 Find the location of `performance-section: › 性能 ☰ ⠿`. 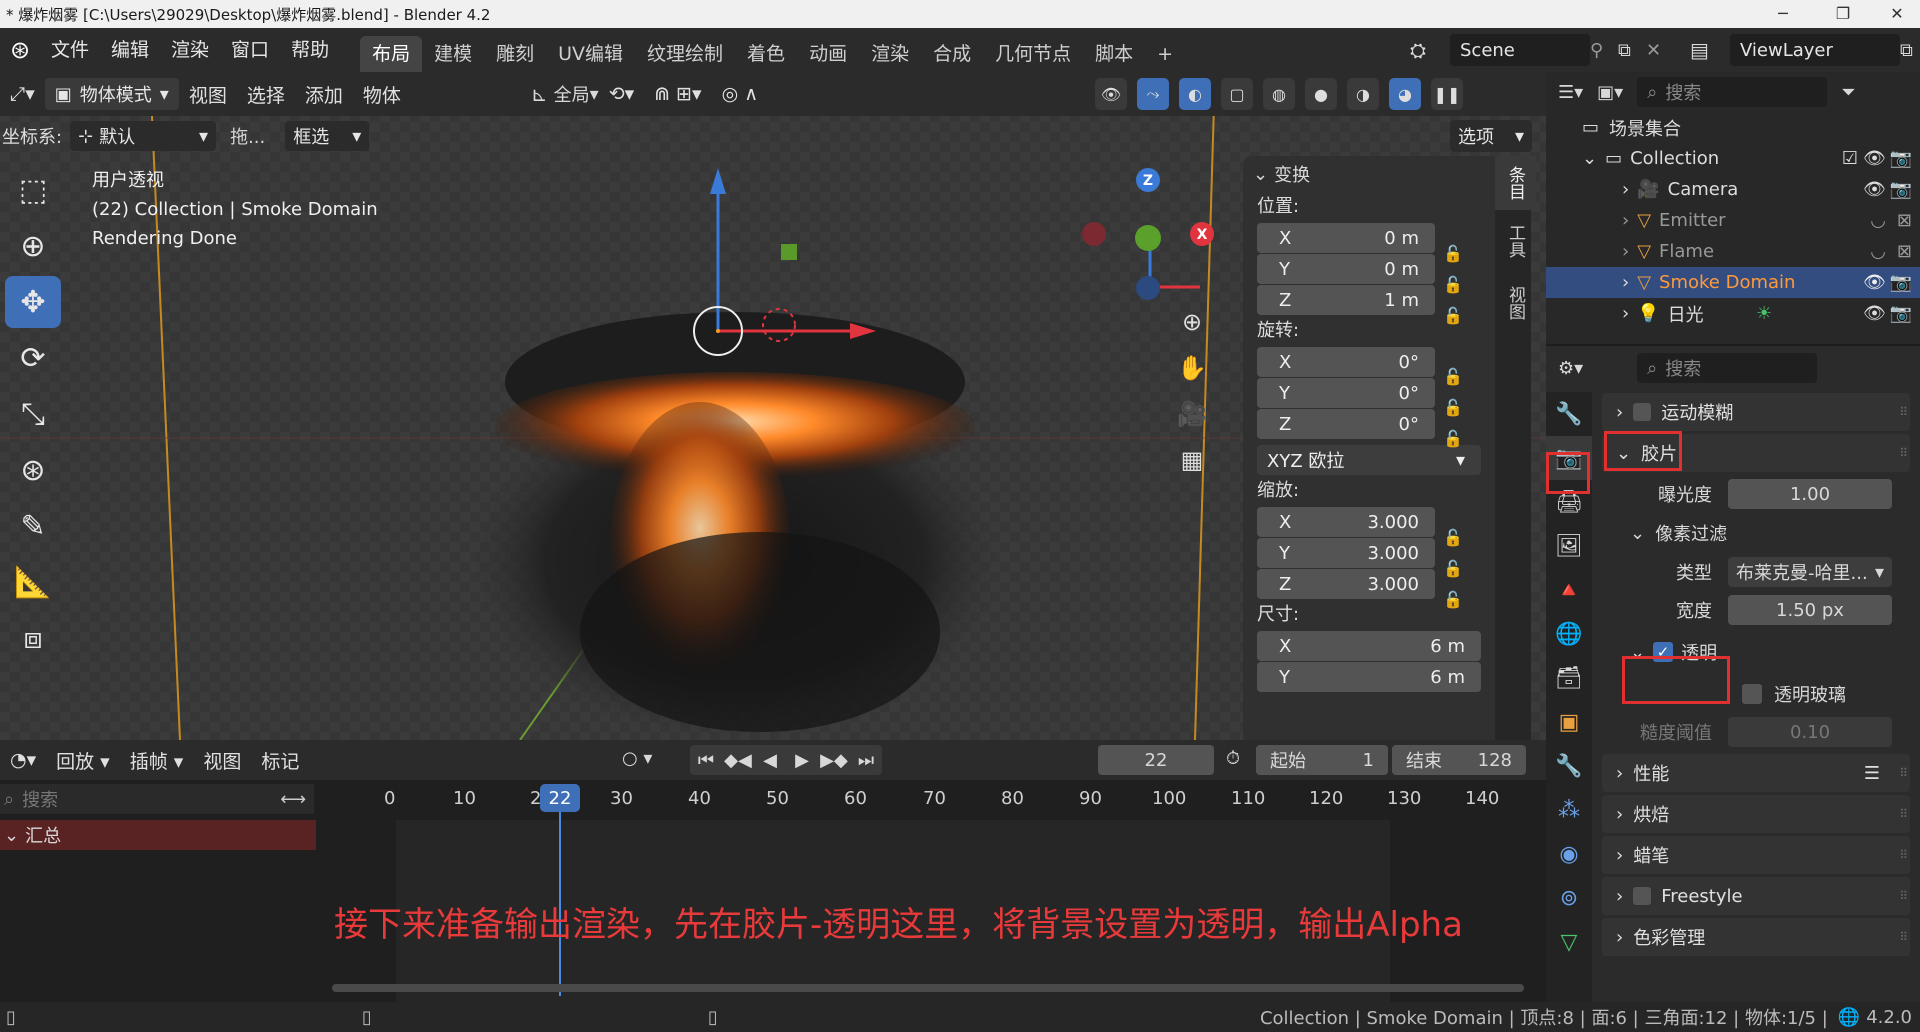

performance-section: › 性能 ☰ ⠿ is located at coordinates (1756, 773).